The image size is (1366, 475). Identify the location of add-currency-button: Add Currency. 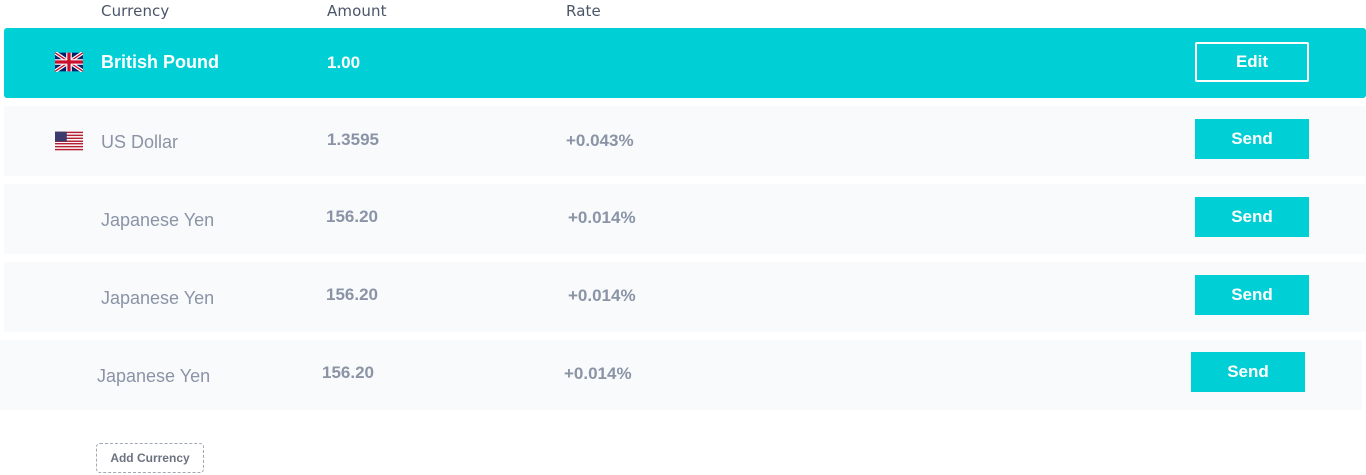
(150, 458).